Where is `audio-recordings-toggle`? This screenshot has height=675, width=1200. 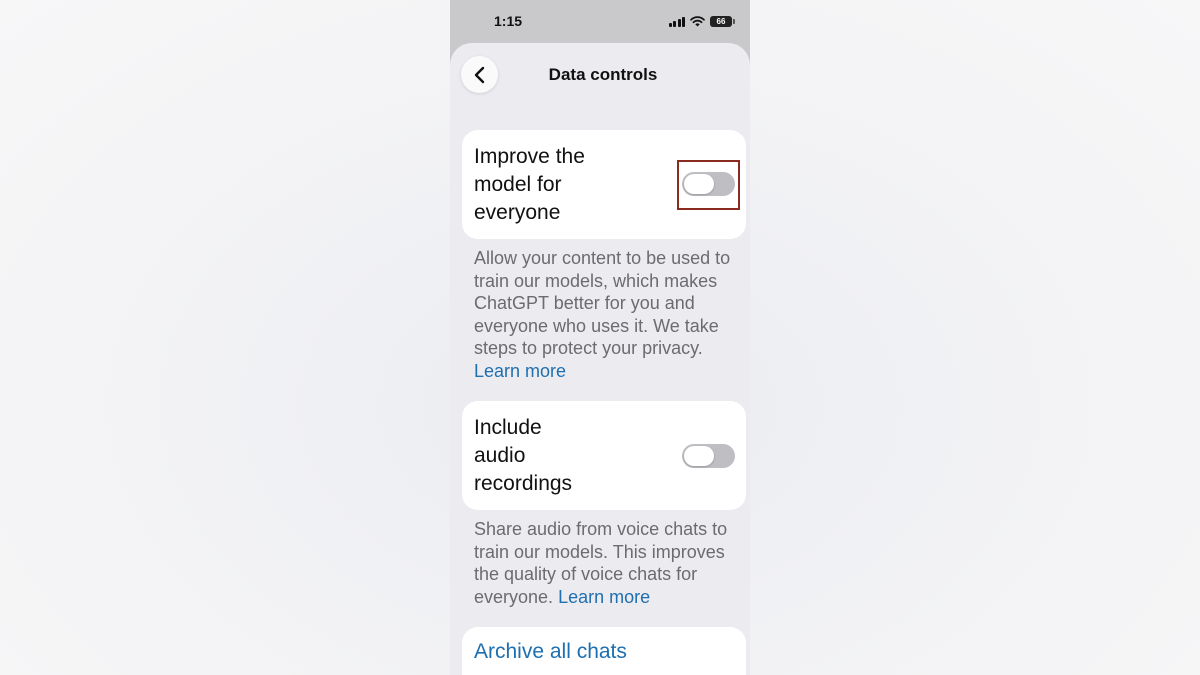 audio-recordings-toggle is located at coordinates (708, 456).